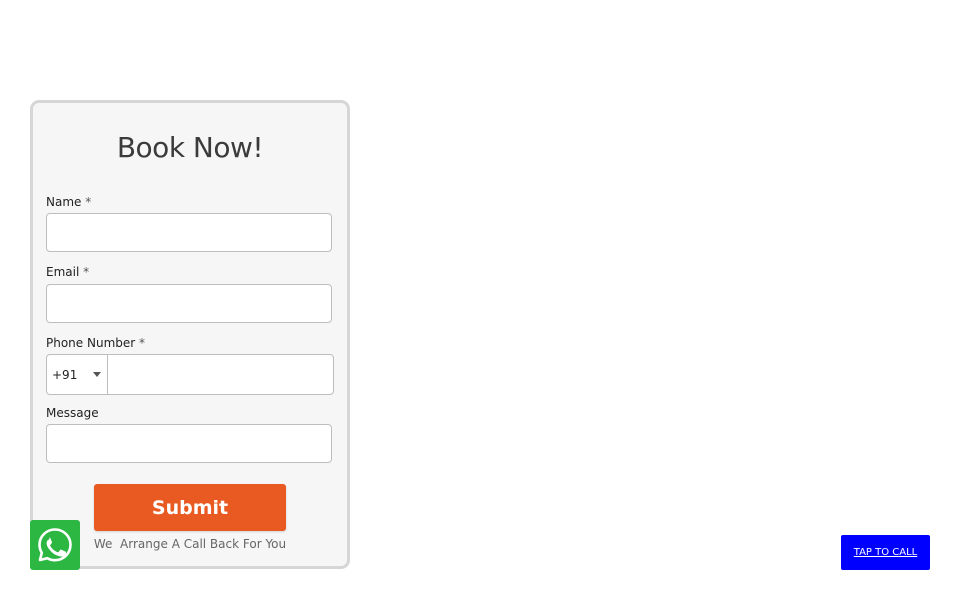  Describe the element at coordinates (88, 202) in the screenshot. I see `name-required-mark: *` at that location.